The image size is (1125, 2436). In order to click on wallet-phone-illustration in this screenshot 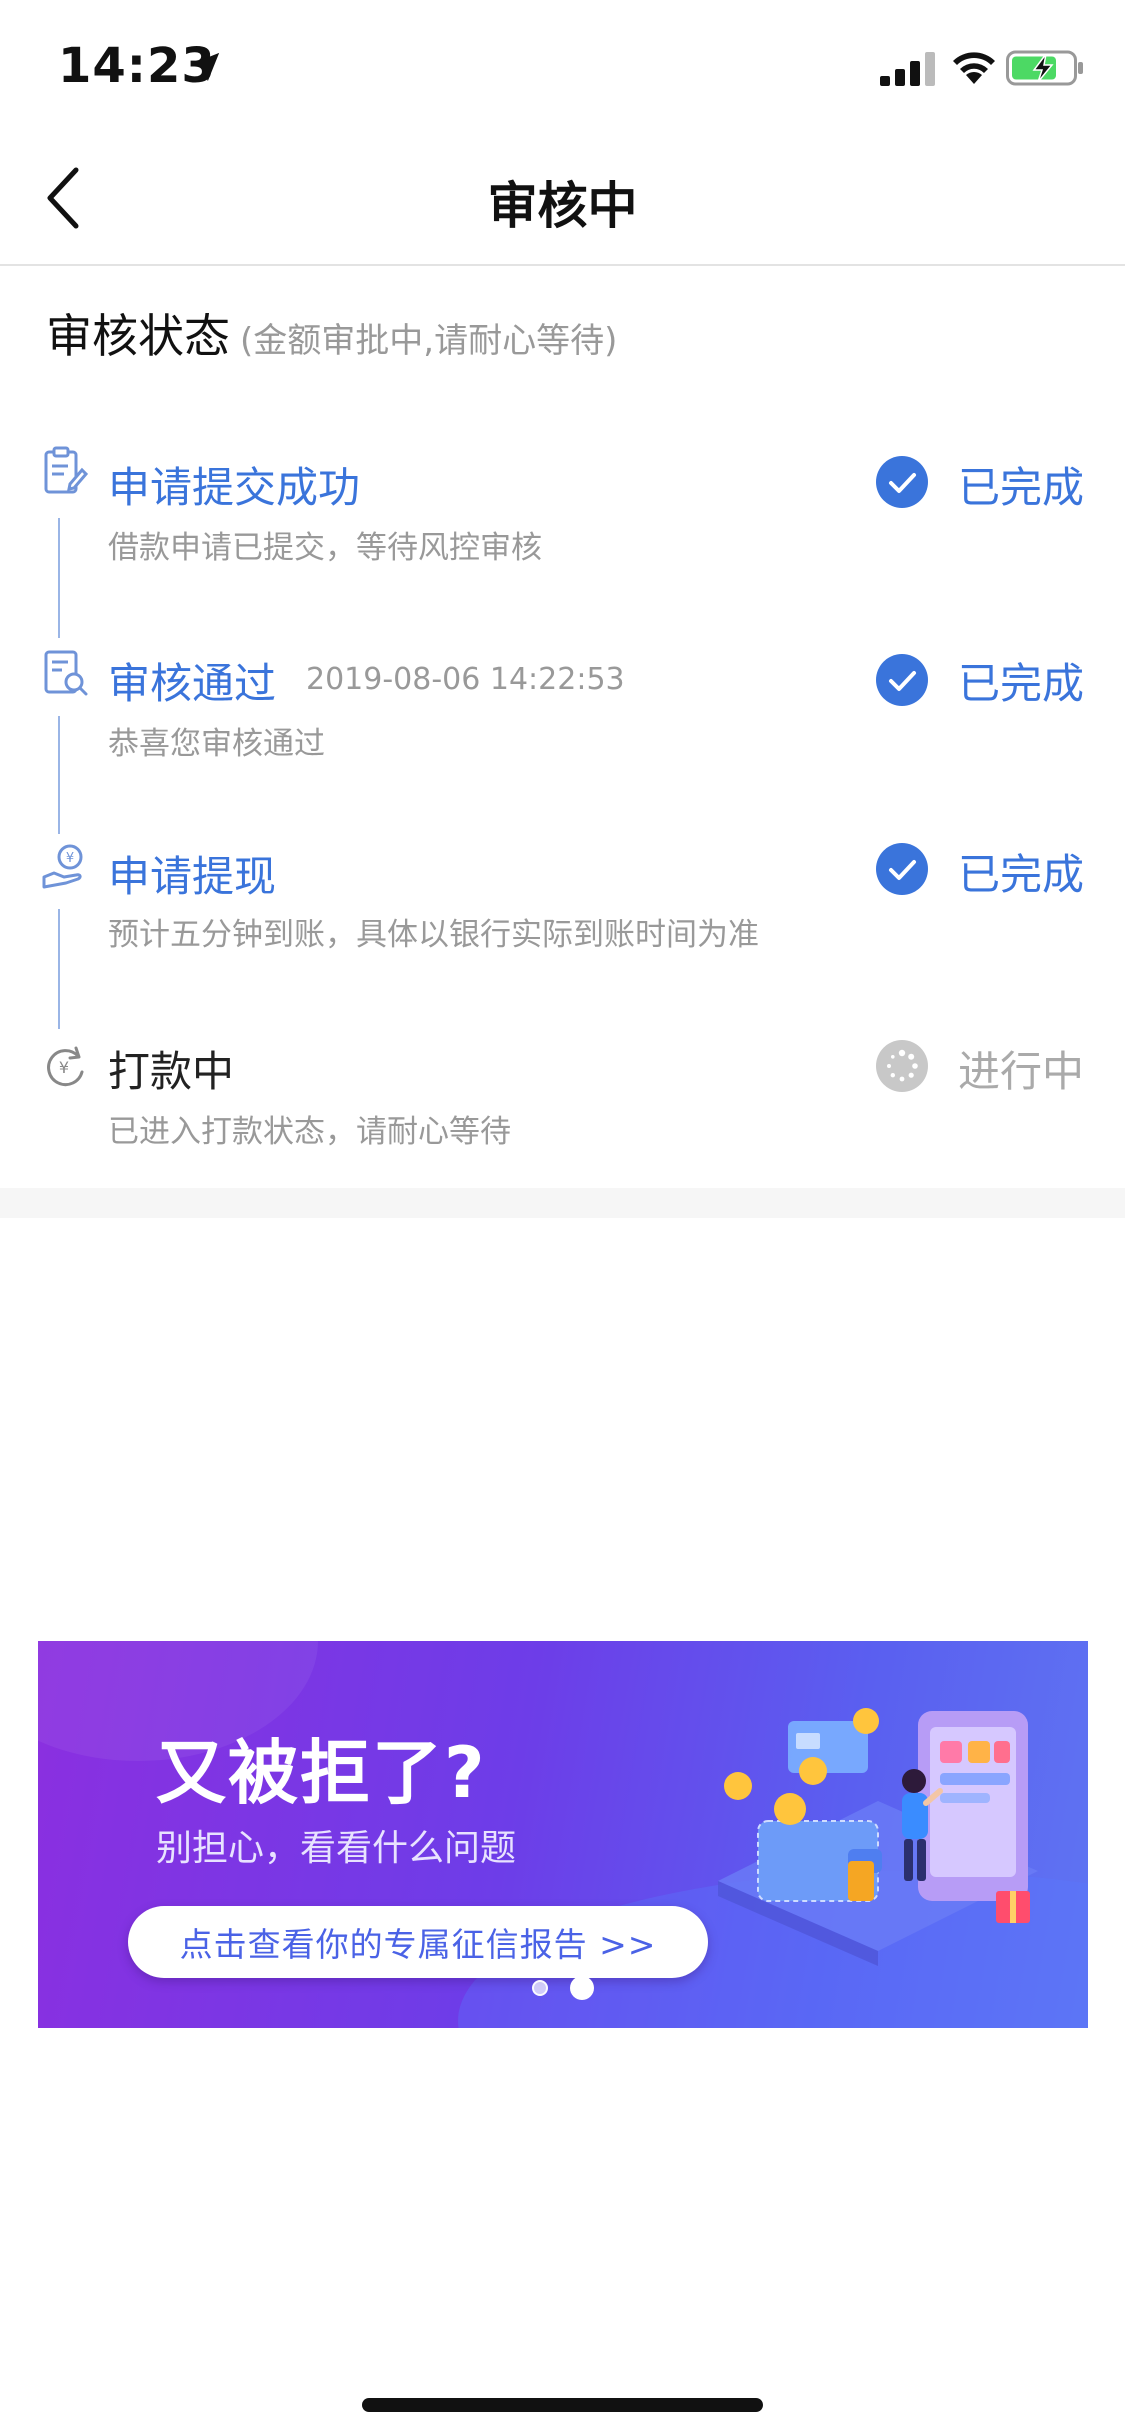, I will do `click(878, 1837)`.